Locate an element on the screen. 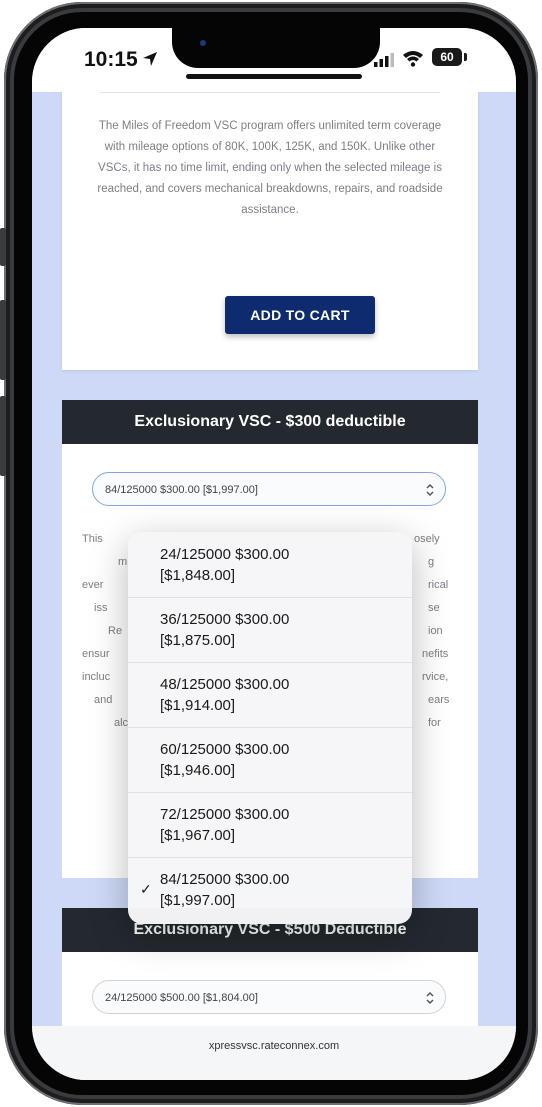  option-term: 48/125000 $300.00 is located at coordinates (225, 684).